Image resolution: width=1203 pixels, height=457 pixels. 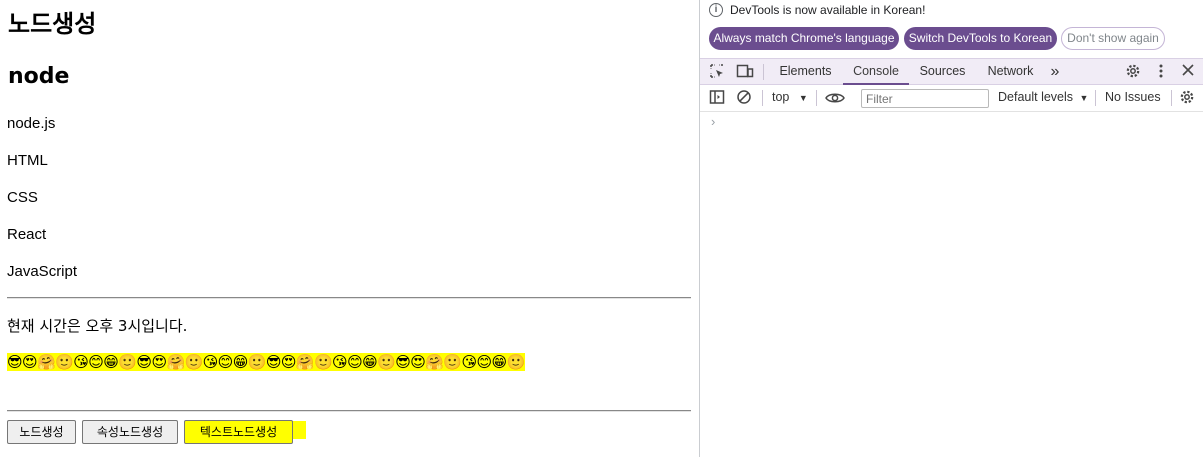 I want to click on tab-elements: Elements, so click(x=805, y=72).